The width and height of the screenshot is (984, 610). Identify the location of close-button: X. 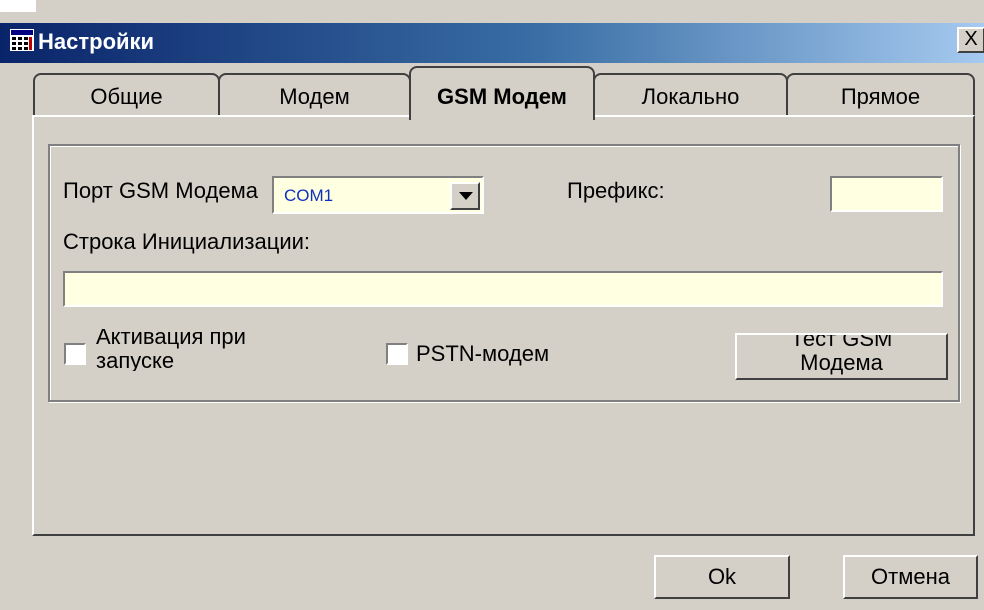
(970, 40).